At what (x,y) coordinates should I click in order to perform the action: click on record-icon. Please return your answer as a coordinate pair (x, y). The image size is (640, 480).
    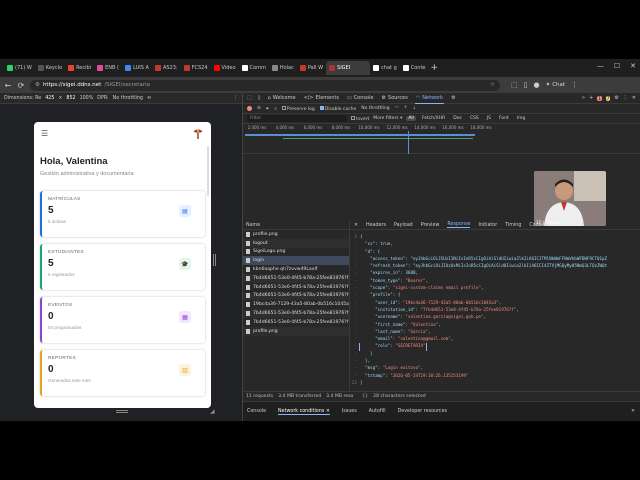
    Looking at the image, I should click on (249, 108).